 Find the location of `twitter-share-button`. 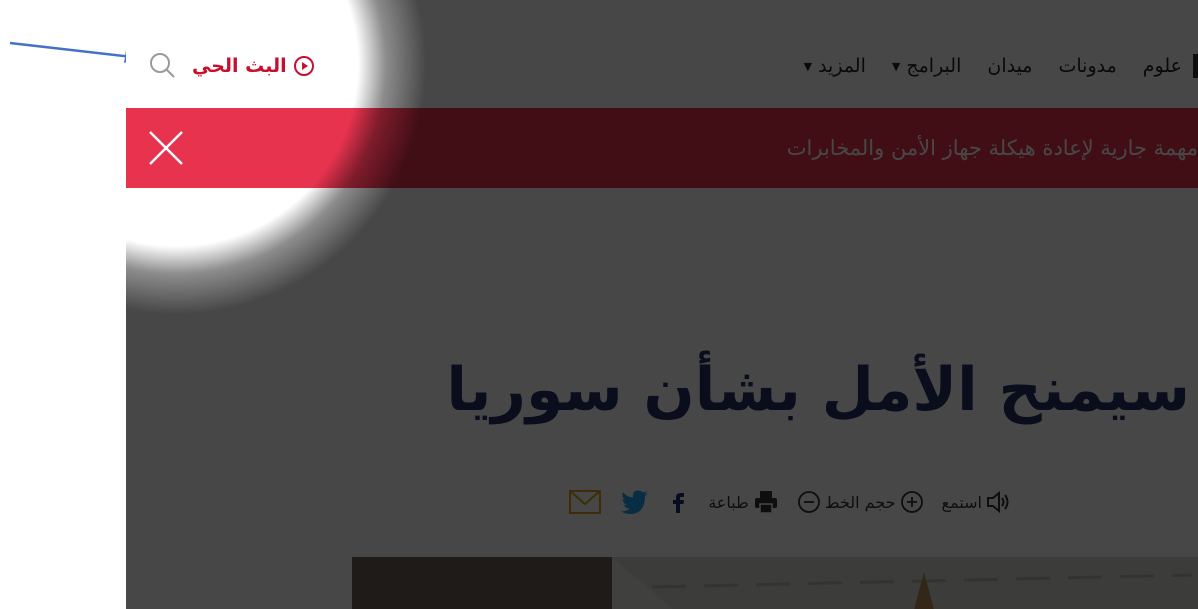

twitter-share-button is located at coordinates (635, 502).